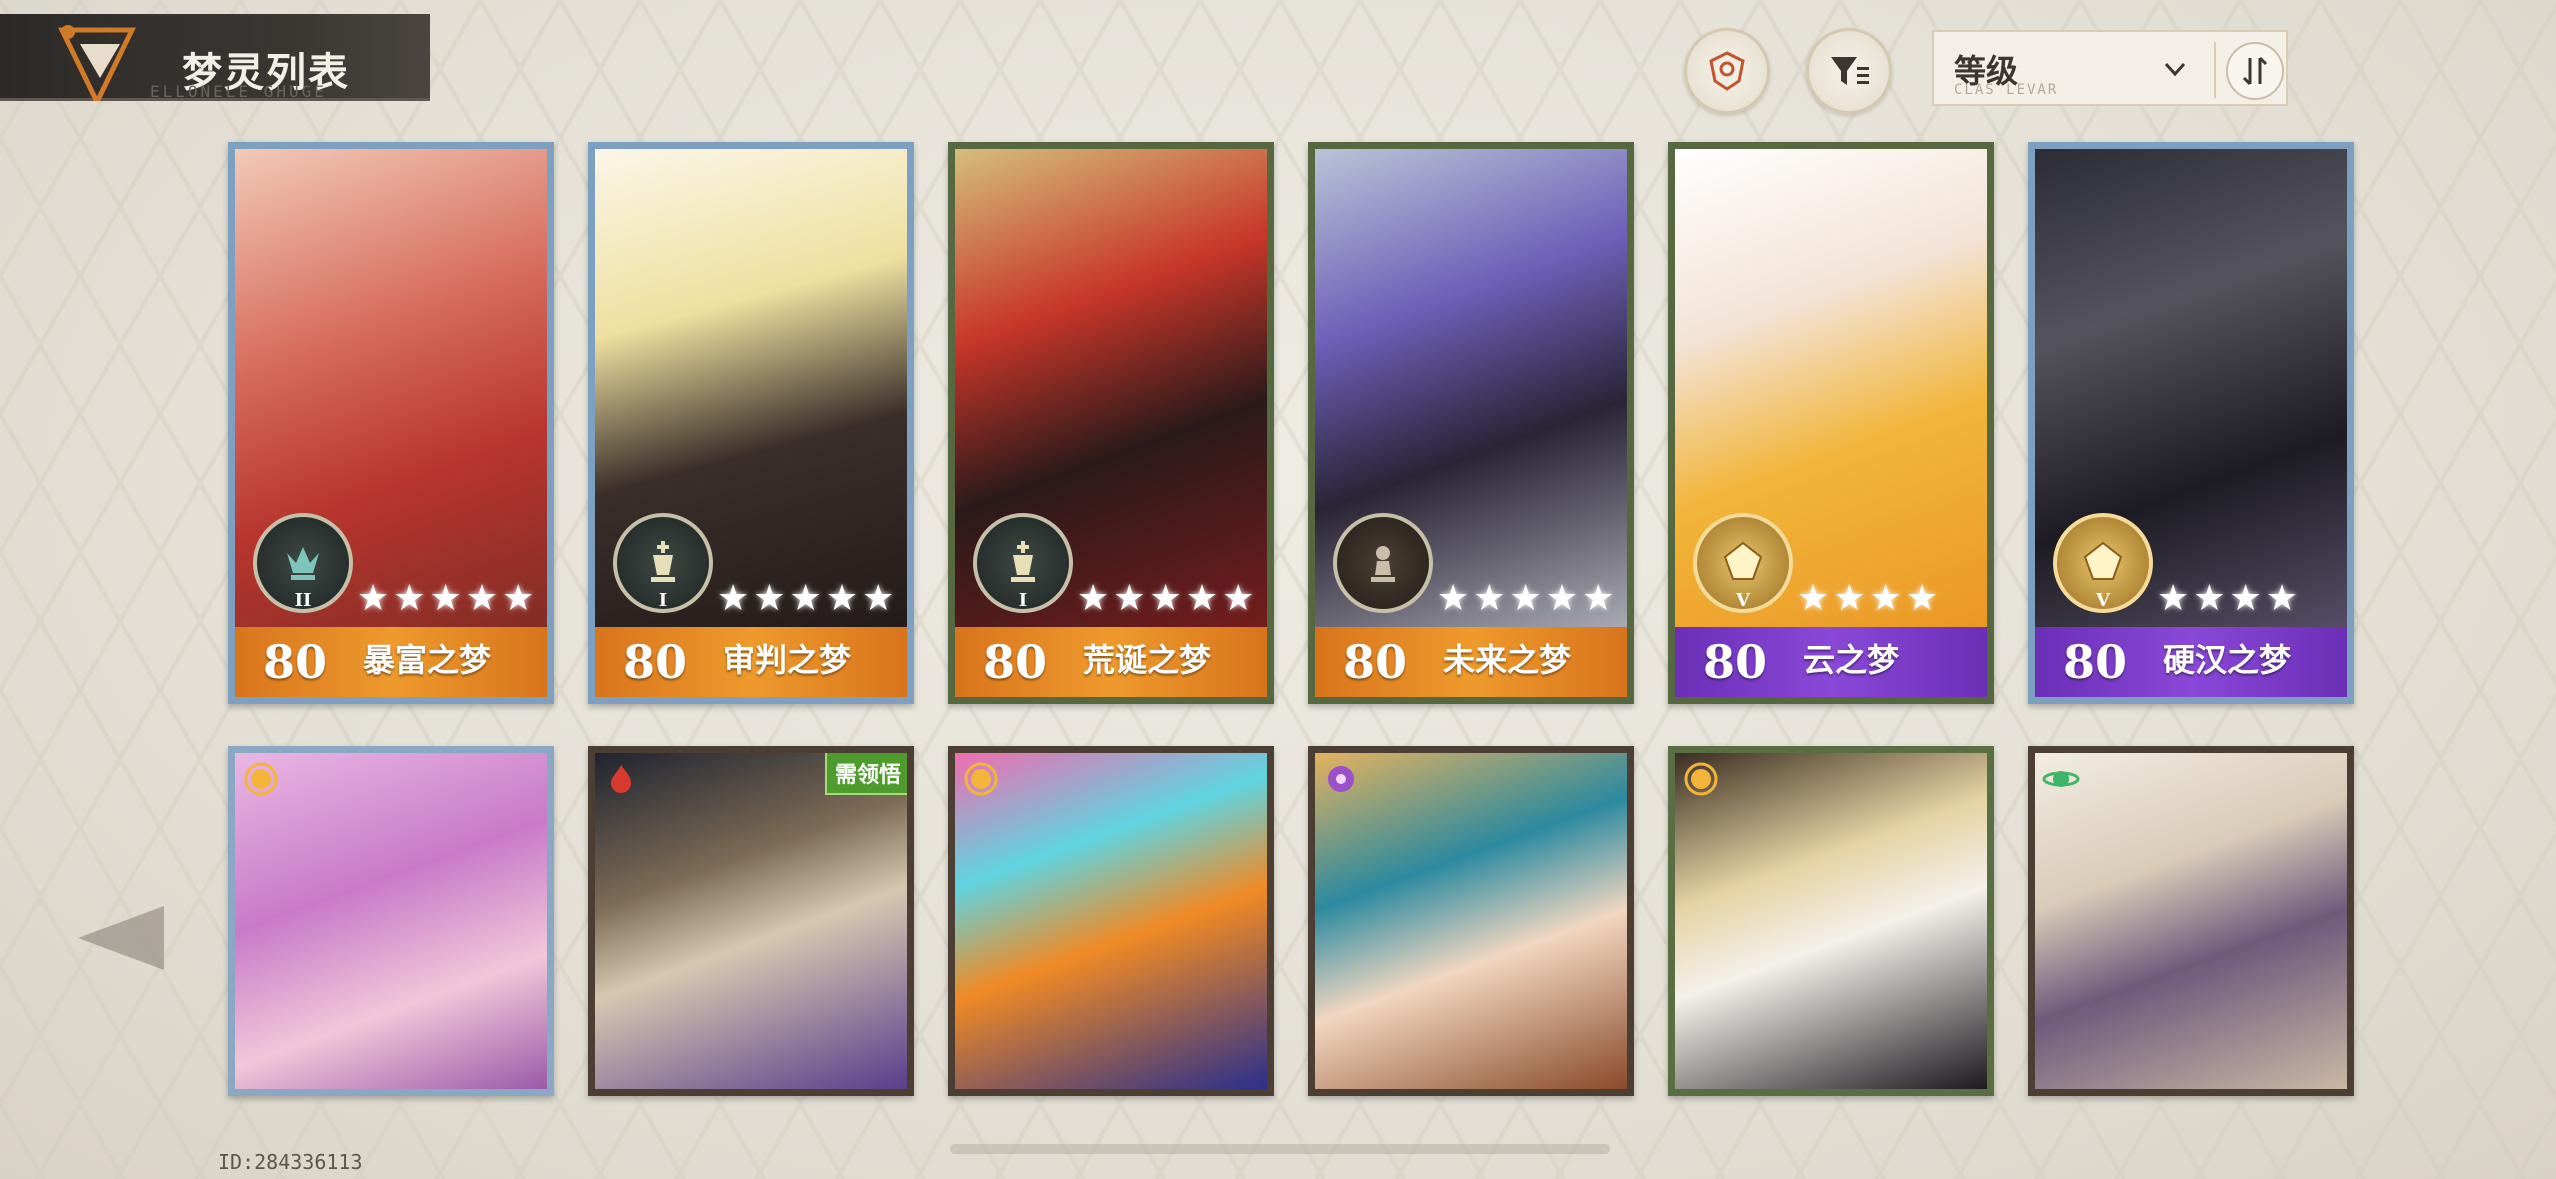  Describe the element at coordinates (2191, 423) in the screenshot. I see `dream-card: V ★★★★ 80 硬汉之梦` at that location.